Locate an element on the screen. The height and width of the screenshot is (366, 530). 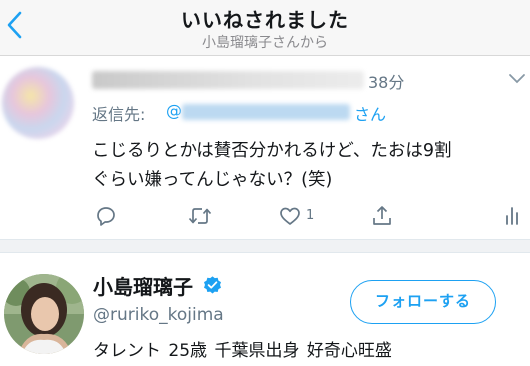
analytics-icon is located at coordinates (513, 216).